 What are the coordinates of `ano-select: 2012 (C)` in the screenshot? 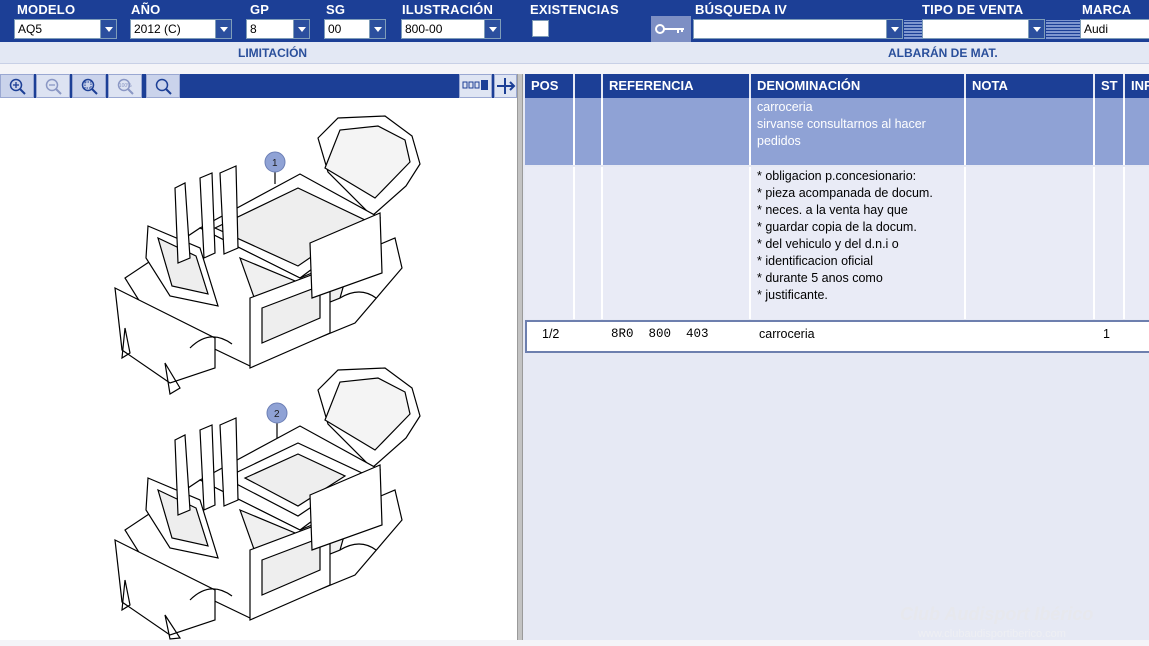 It's located at (181, 29).